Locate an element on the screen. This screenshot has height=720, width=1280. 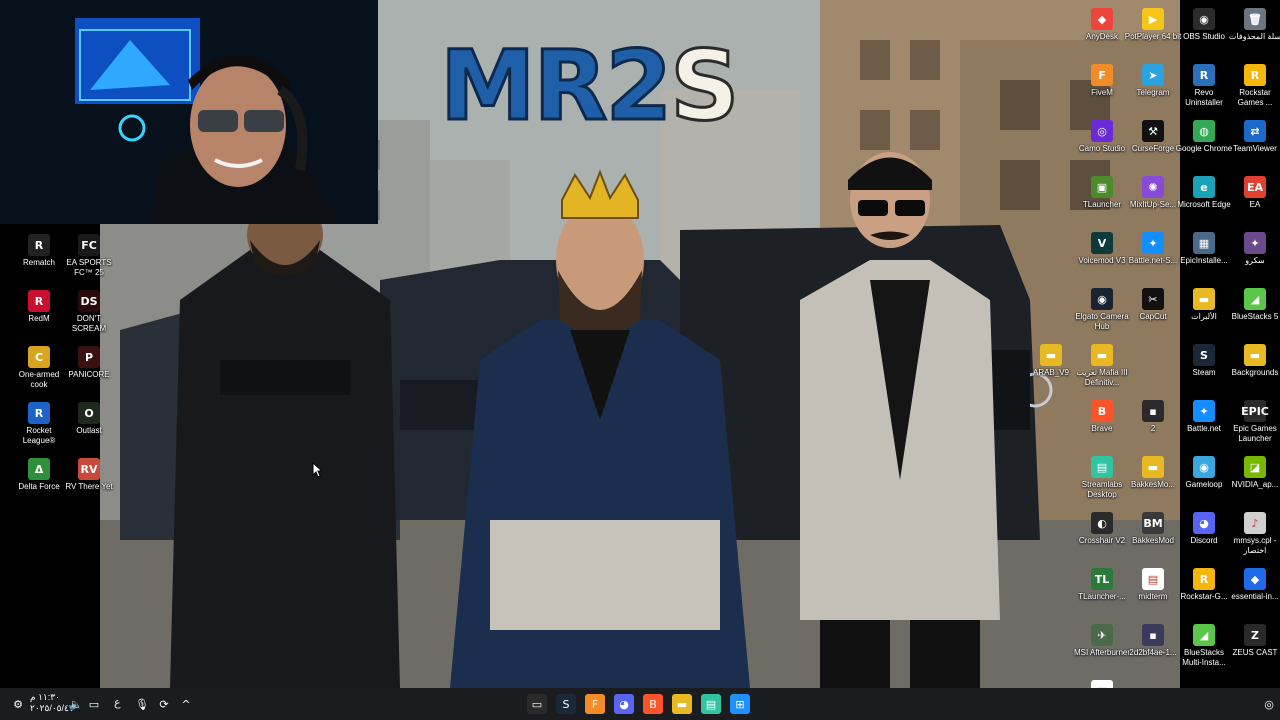
desktop-shortcut: ◢ BlueStacks 5 is located at coordinates (1253, 303).